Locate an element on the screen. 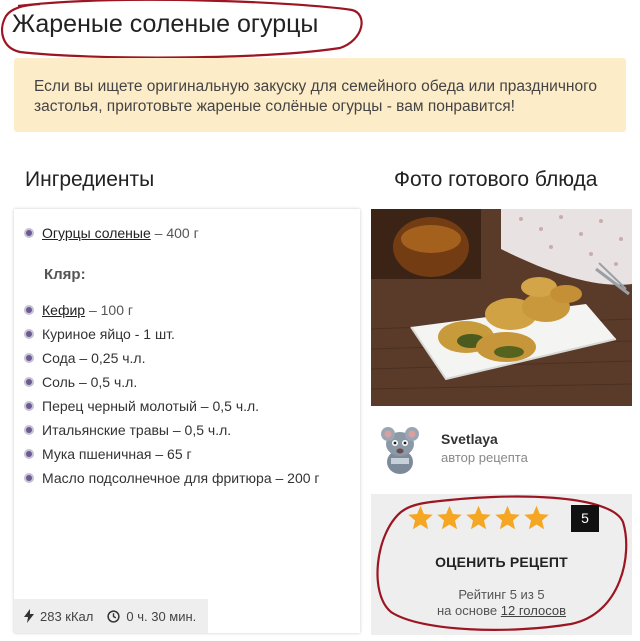 This screenshot has width=640, height=641. rating-summary-text: Рейтинг 5 из 5 is located at coordinates (501, 594).